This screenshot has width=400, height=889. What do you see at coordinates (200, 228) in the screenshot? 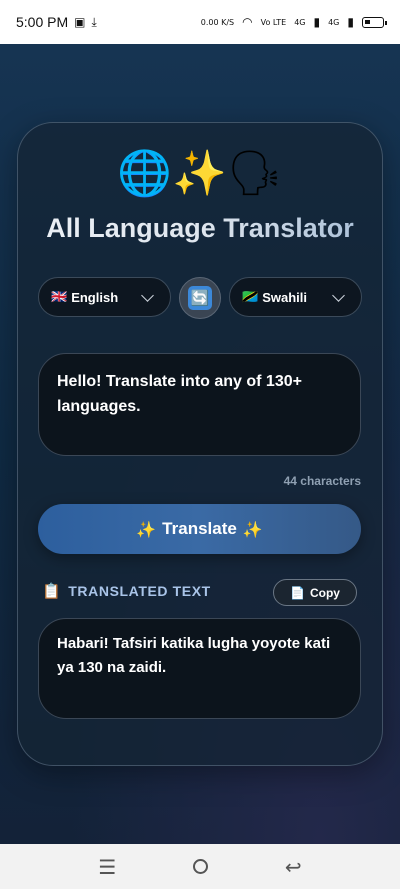
I see `app-title: All Language Translator` at bounding box center [200, 228].